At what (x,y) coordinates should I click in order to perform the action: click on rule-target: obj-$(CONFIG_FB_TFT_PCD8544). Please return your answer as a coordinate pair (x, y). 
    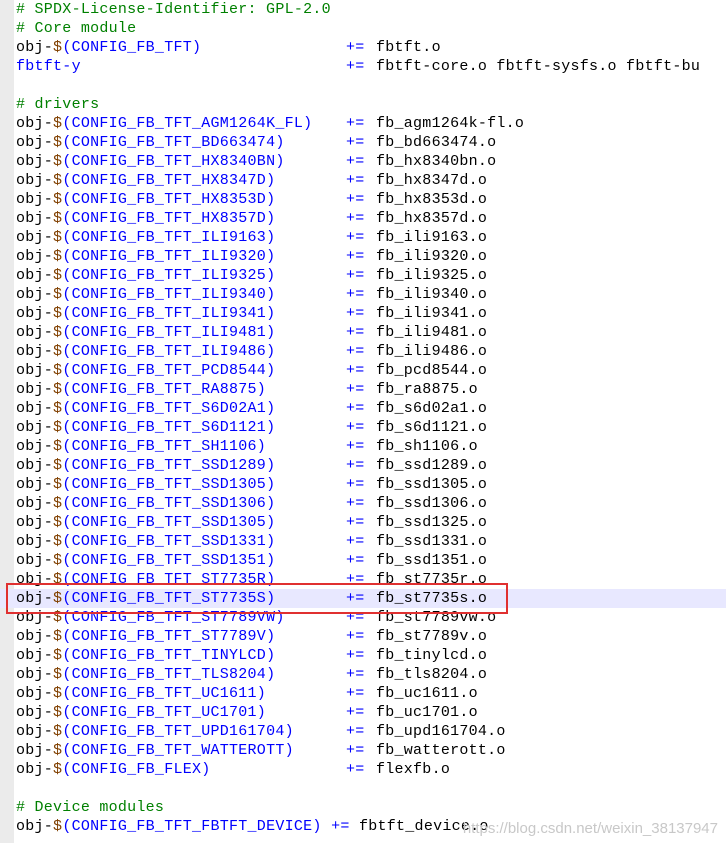
    Looking at the image, I should click on (145, 370).